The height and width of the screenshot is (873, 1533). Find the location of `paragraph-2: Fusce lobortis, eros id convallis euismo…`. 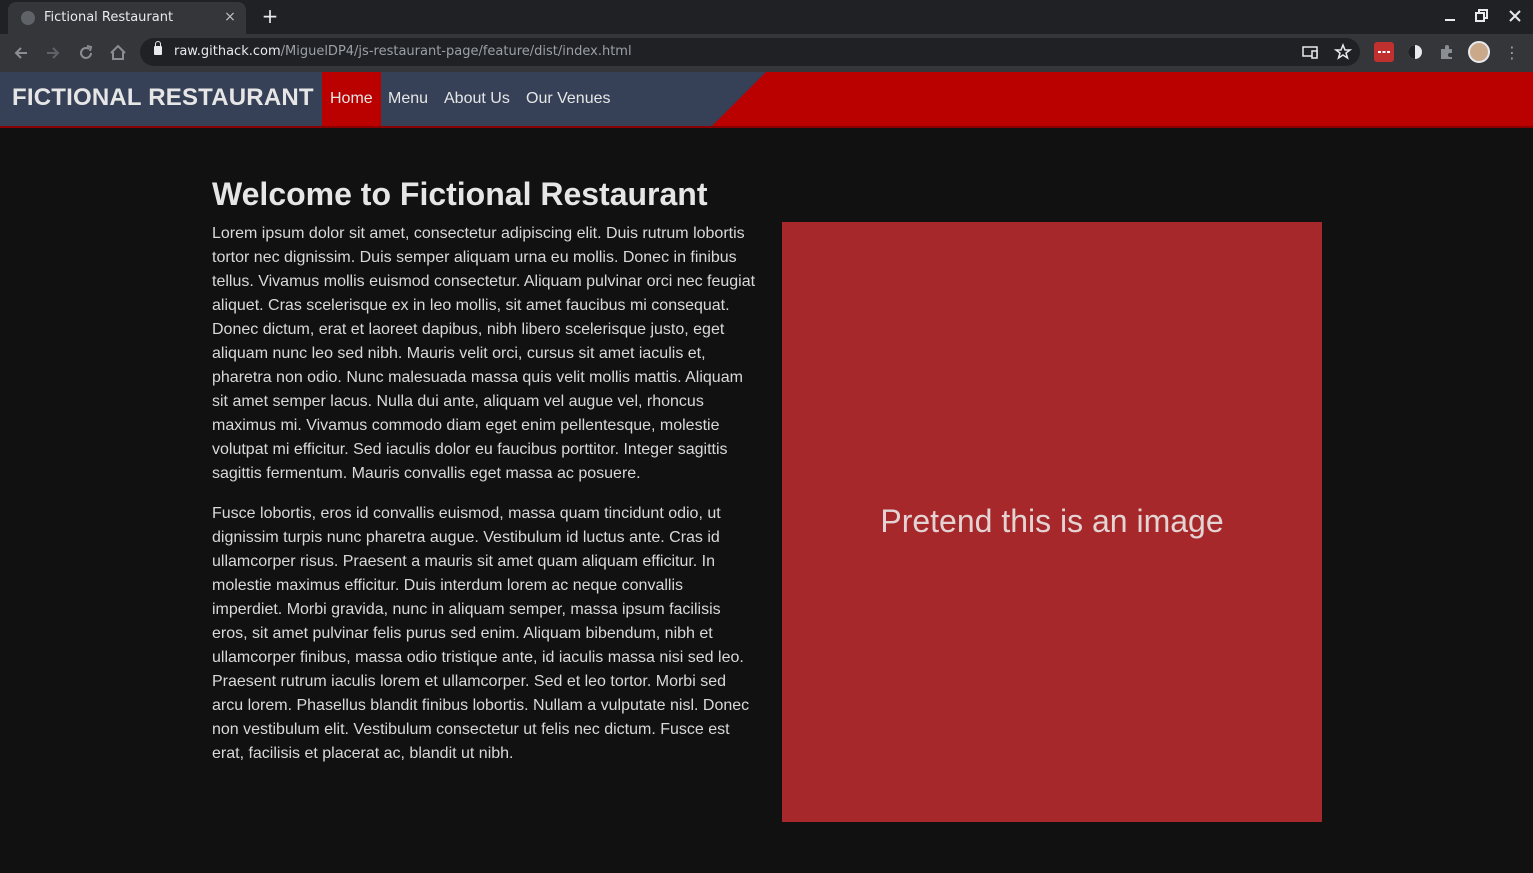

paragraph-2: Fusce lobortis, eros id convallis euismo… is located at coordinates (481, 633).